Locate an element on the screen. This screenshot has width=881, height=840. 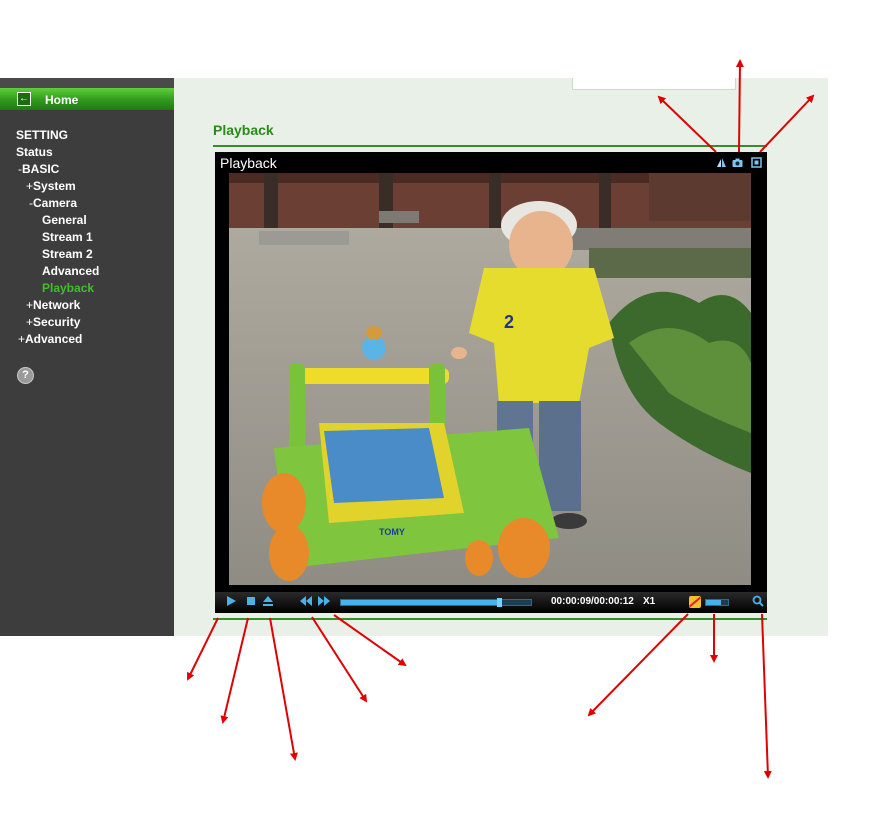
volume-slider is located at coordinates (717, 602).